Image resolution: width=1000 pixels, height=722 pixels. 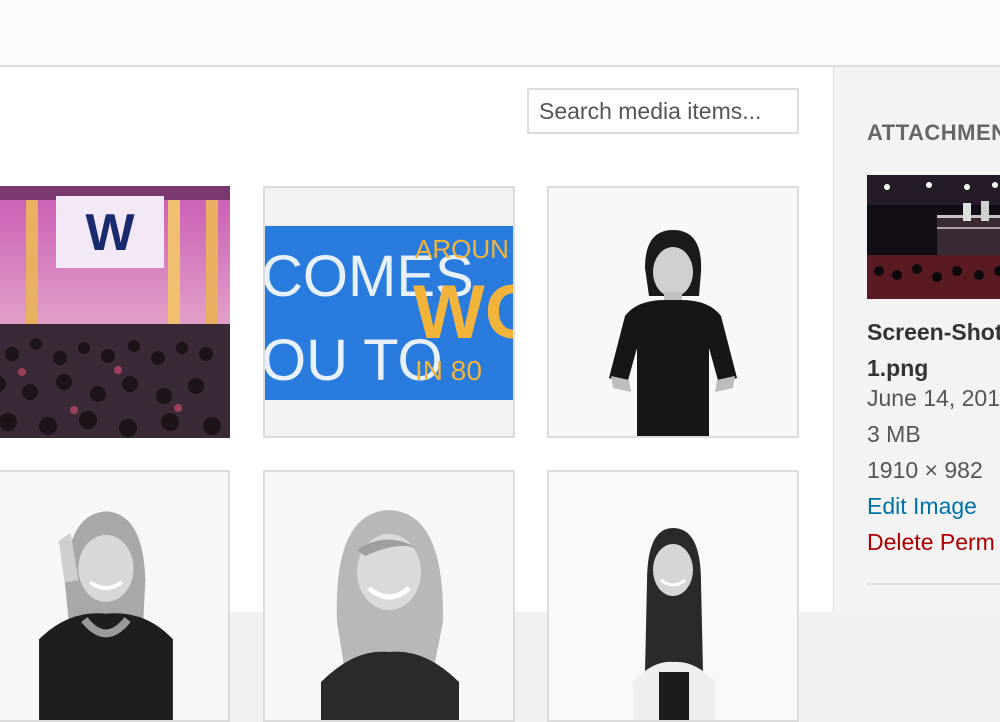 I want to click on promo-text-around: AROUN, so click(x=462, y=249).